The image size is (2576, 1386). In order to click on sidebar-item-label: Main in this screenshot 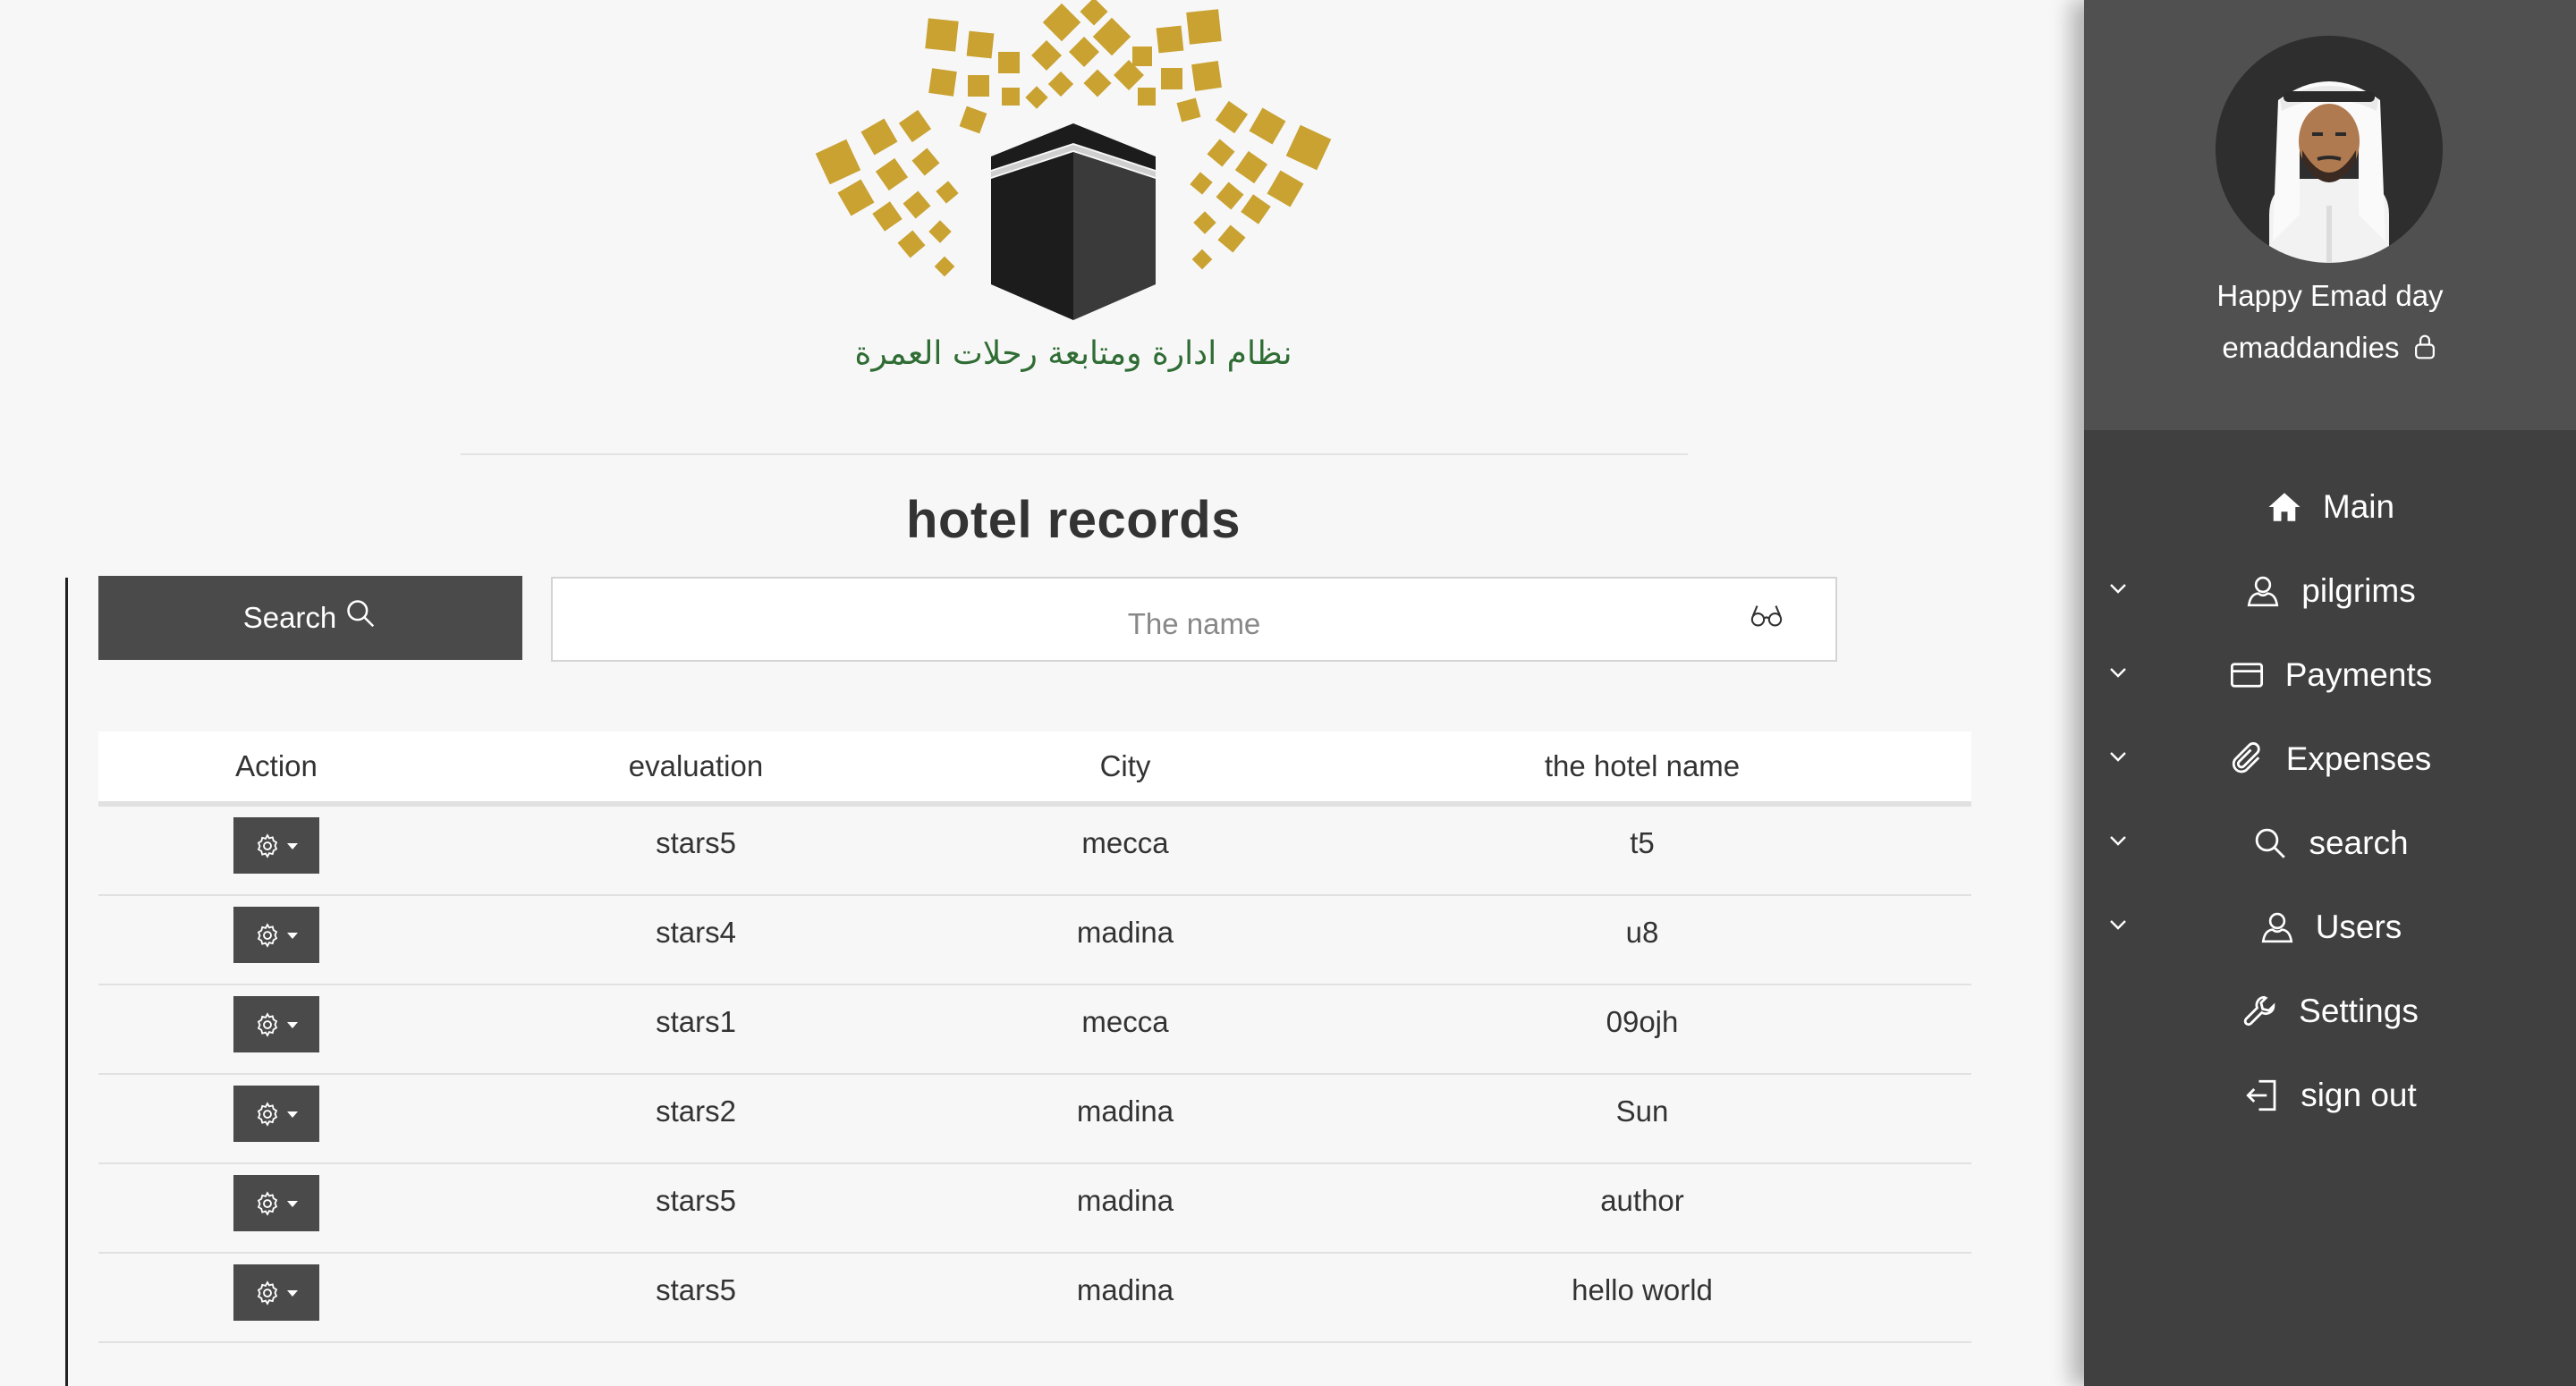, I will do `click(2358, 507)`.